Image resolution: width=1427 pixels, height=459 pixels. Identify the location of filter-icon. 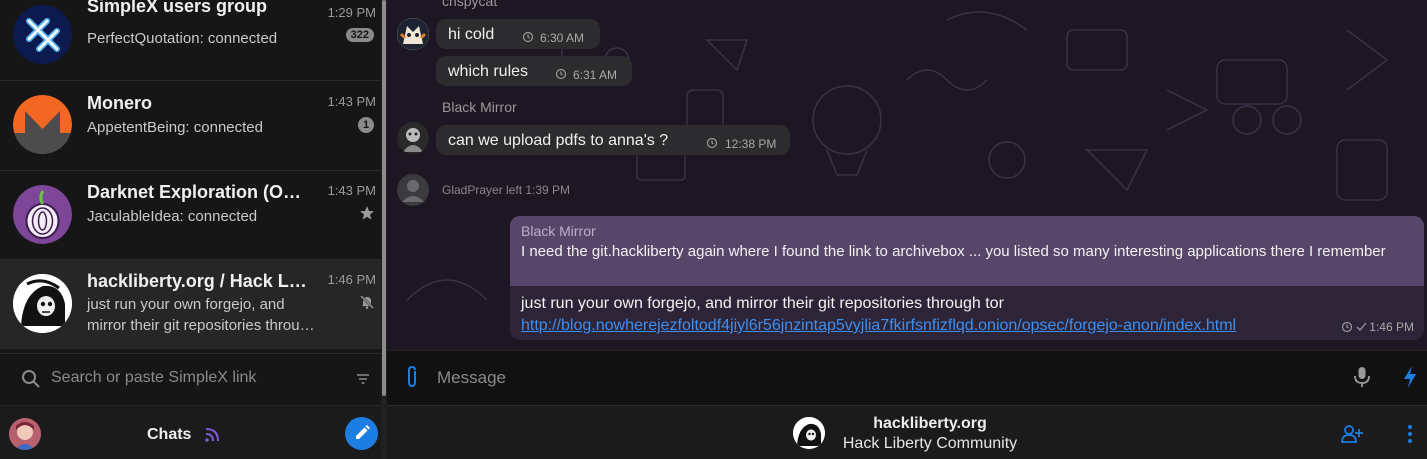
(363, 379).